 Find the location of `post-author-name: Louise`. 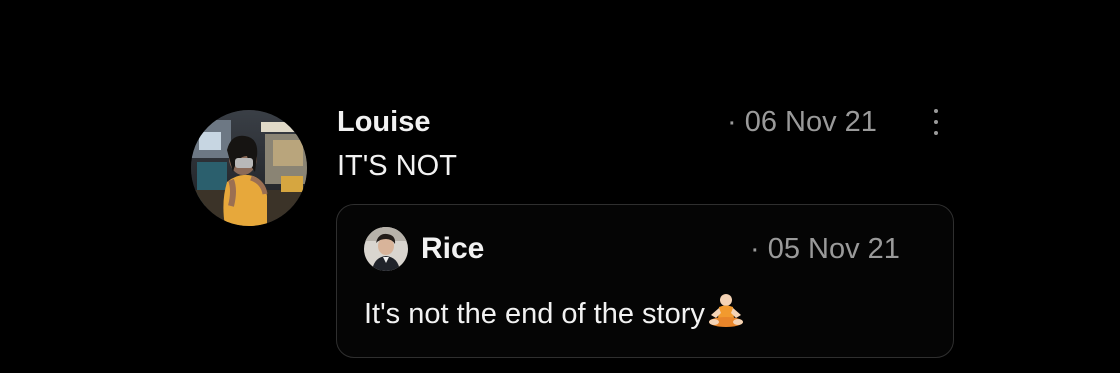

post-author-name: Louise is located at coordinates (383, 122).